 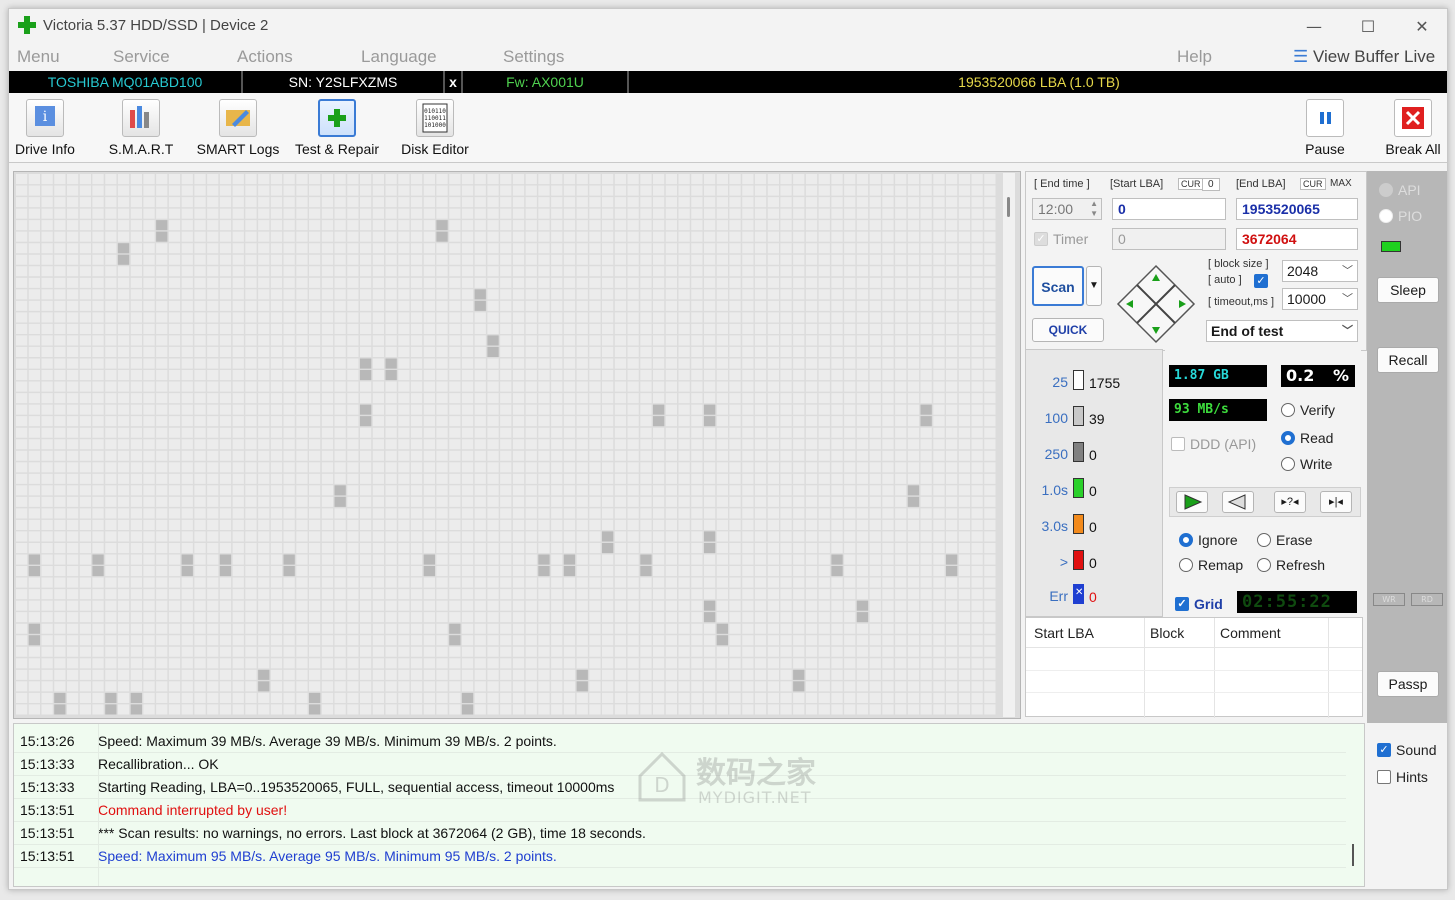 What do you see at coordinates (1306, 463) in the screenshot?
I see `write-radio: Write` at bounding box center [1306, 463].